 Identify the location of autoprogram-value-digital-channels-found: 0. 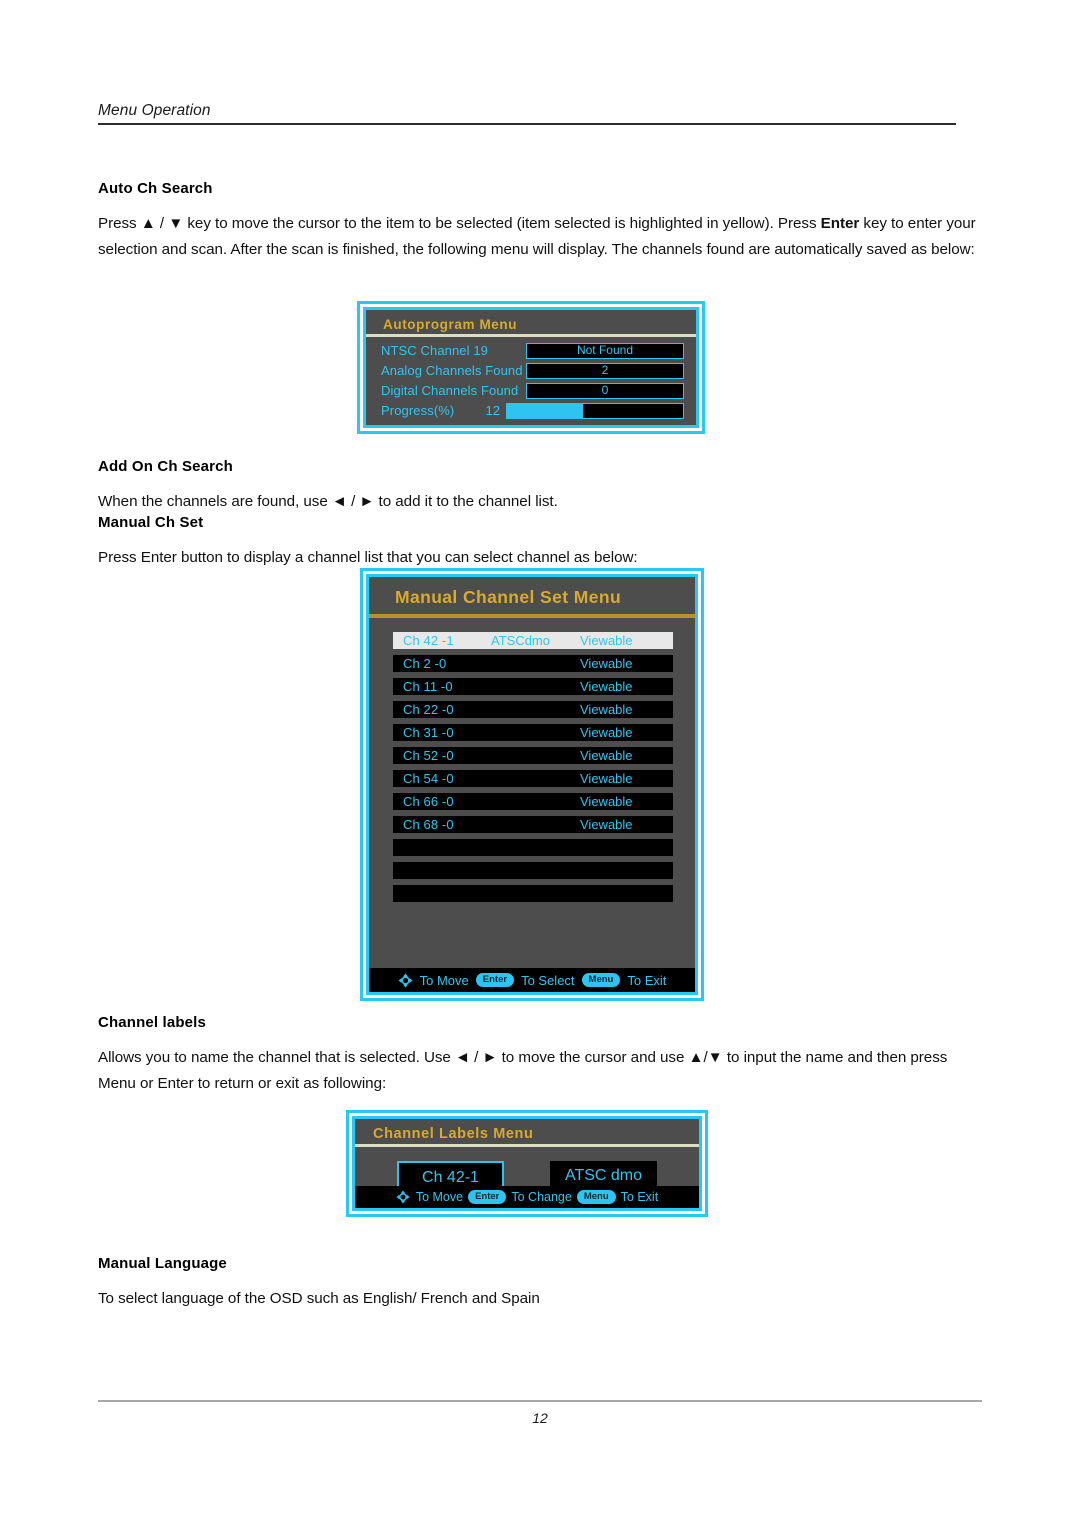
(605, 390).